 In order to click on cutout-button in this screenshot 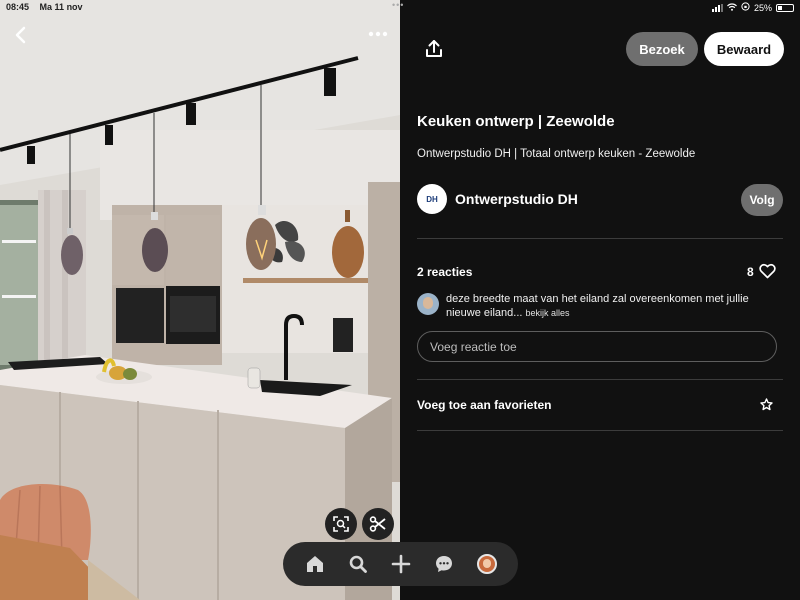, I will do `click(378, 524)`.